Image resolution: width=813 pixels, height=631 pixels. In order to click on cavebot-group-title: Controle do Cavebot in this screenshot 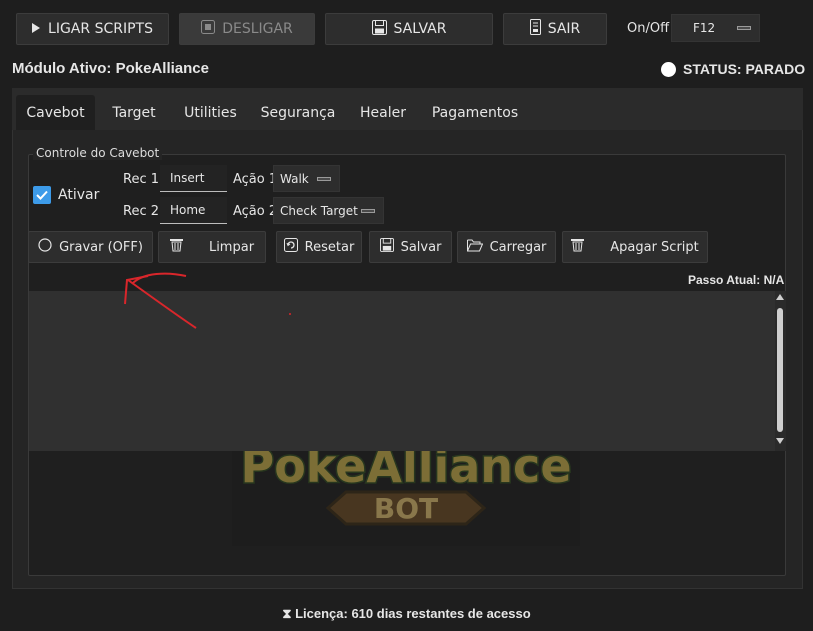, I will do `click(98, 153)`.